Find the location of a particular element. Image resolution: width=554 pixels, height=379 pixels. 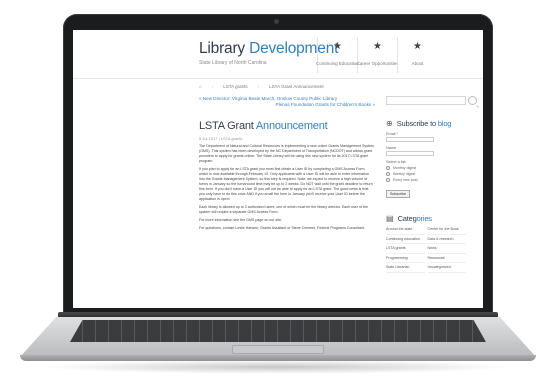

logo-text: Library is located at coordinates (224, 48).